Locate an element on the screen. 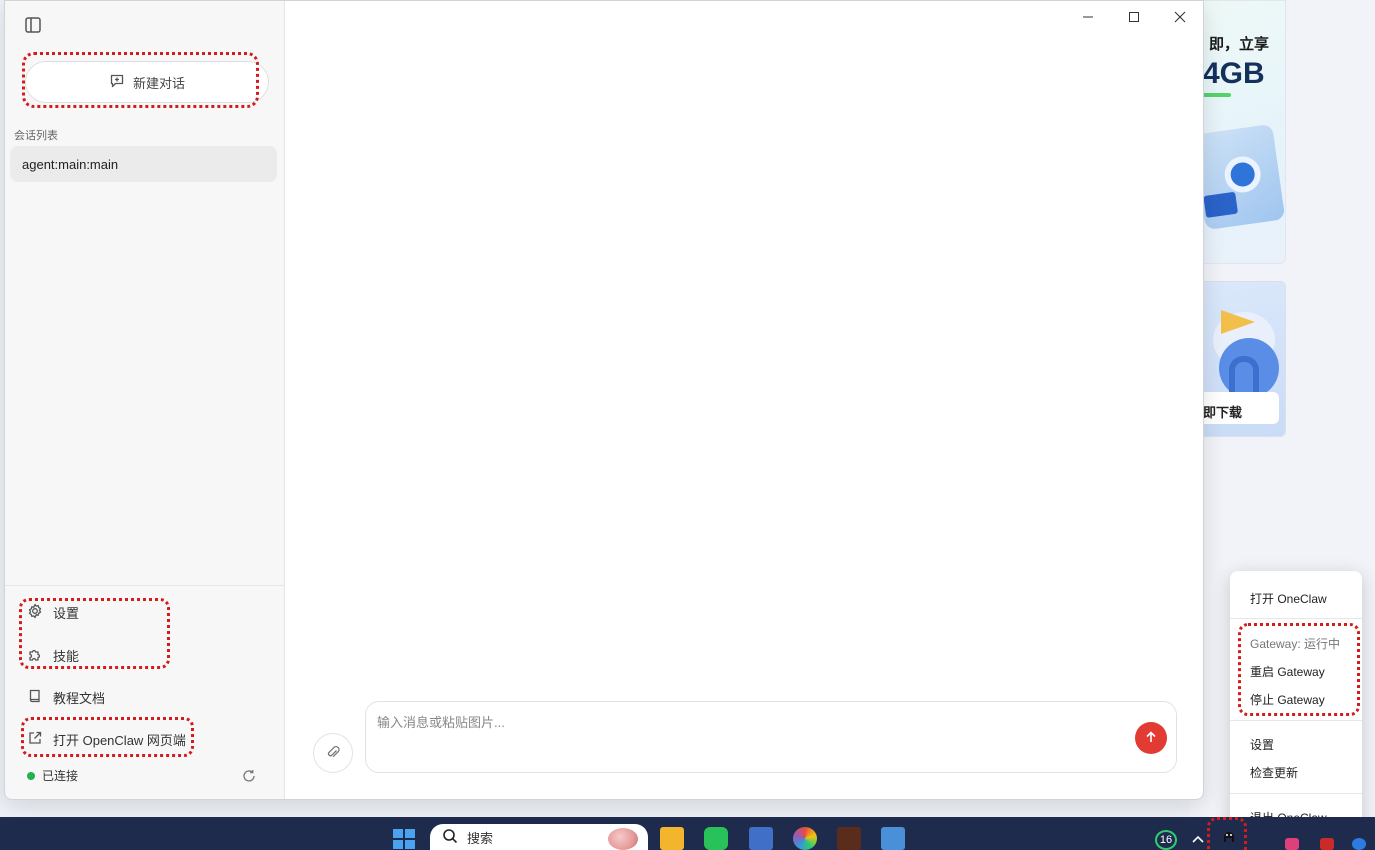  game-app-icon is located at coordinates (849, 838).